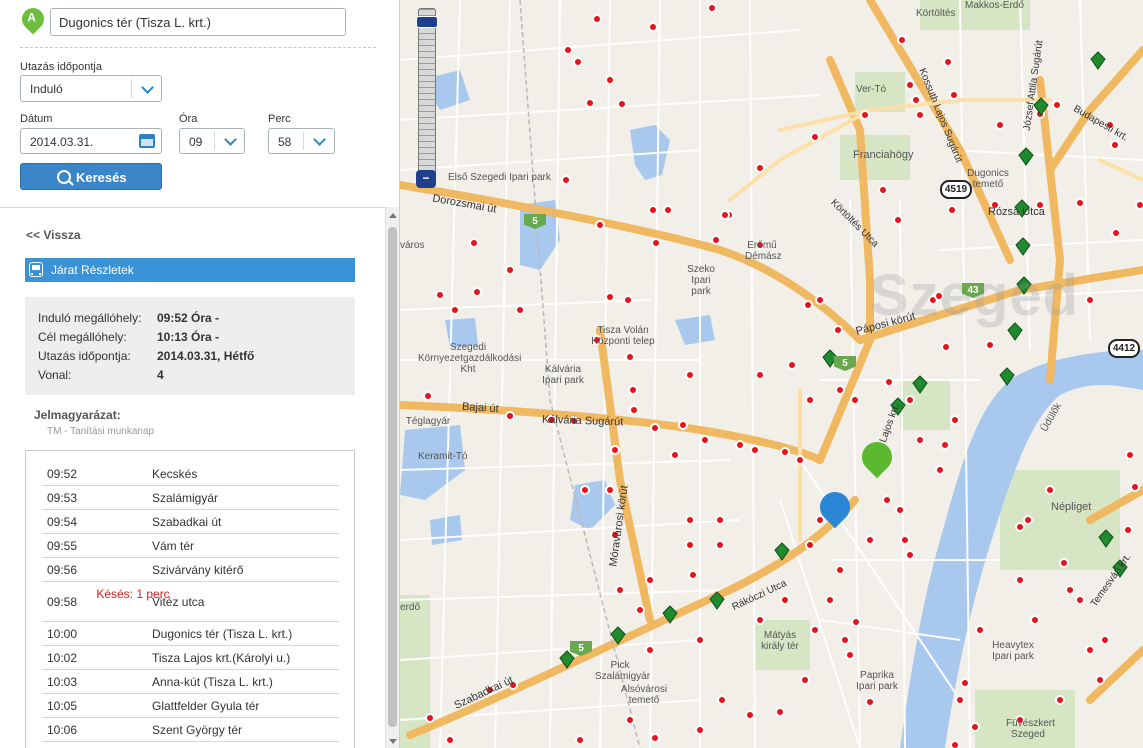  What do you see at coordinates (185, 498) in the screenshot?
I see `stop-name: Szalámigyár` at bounding box center [185, 498].